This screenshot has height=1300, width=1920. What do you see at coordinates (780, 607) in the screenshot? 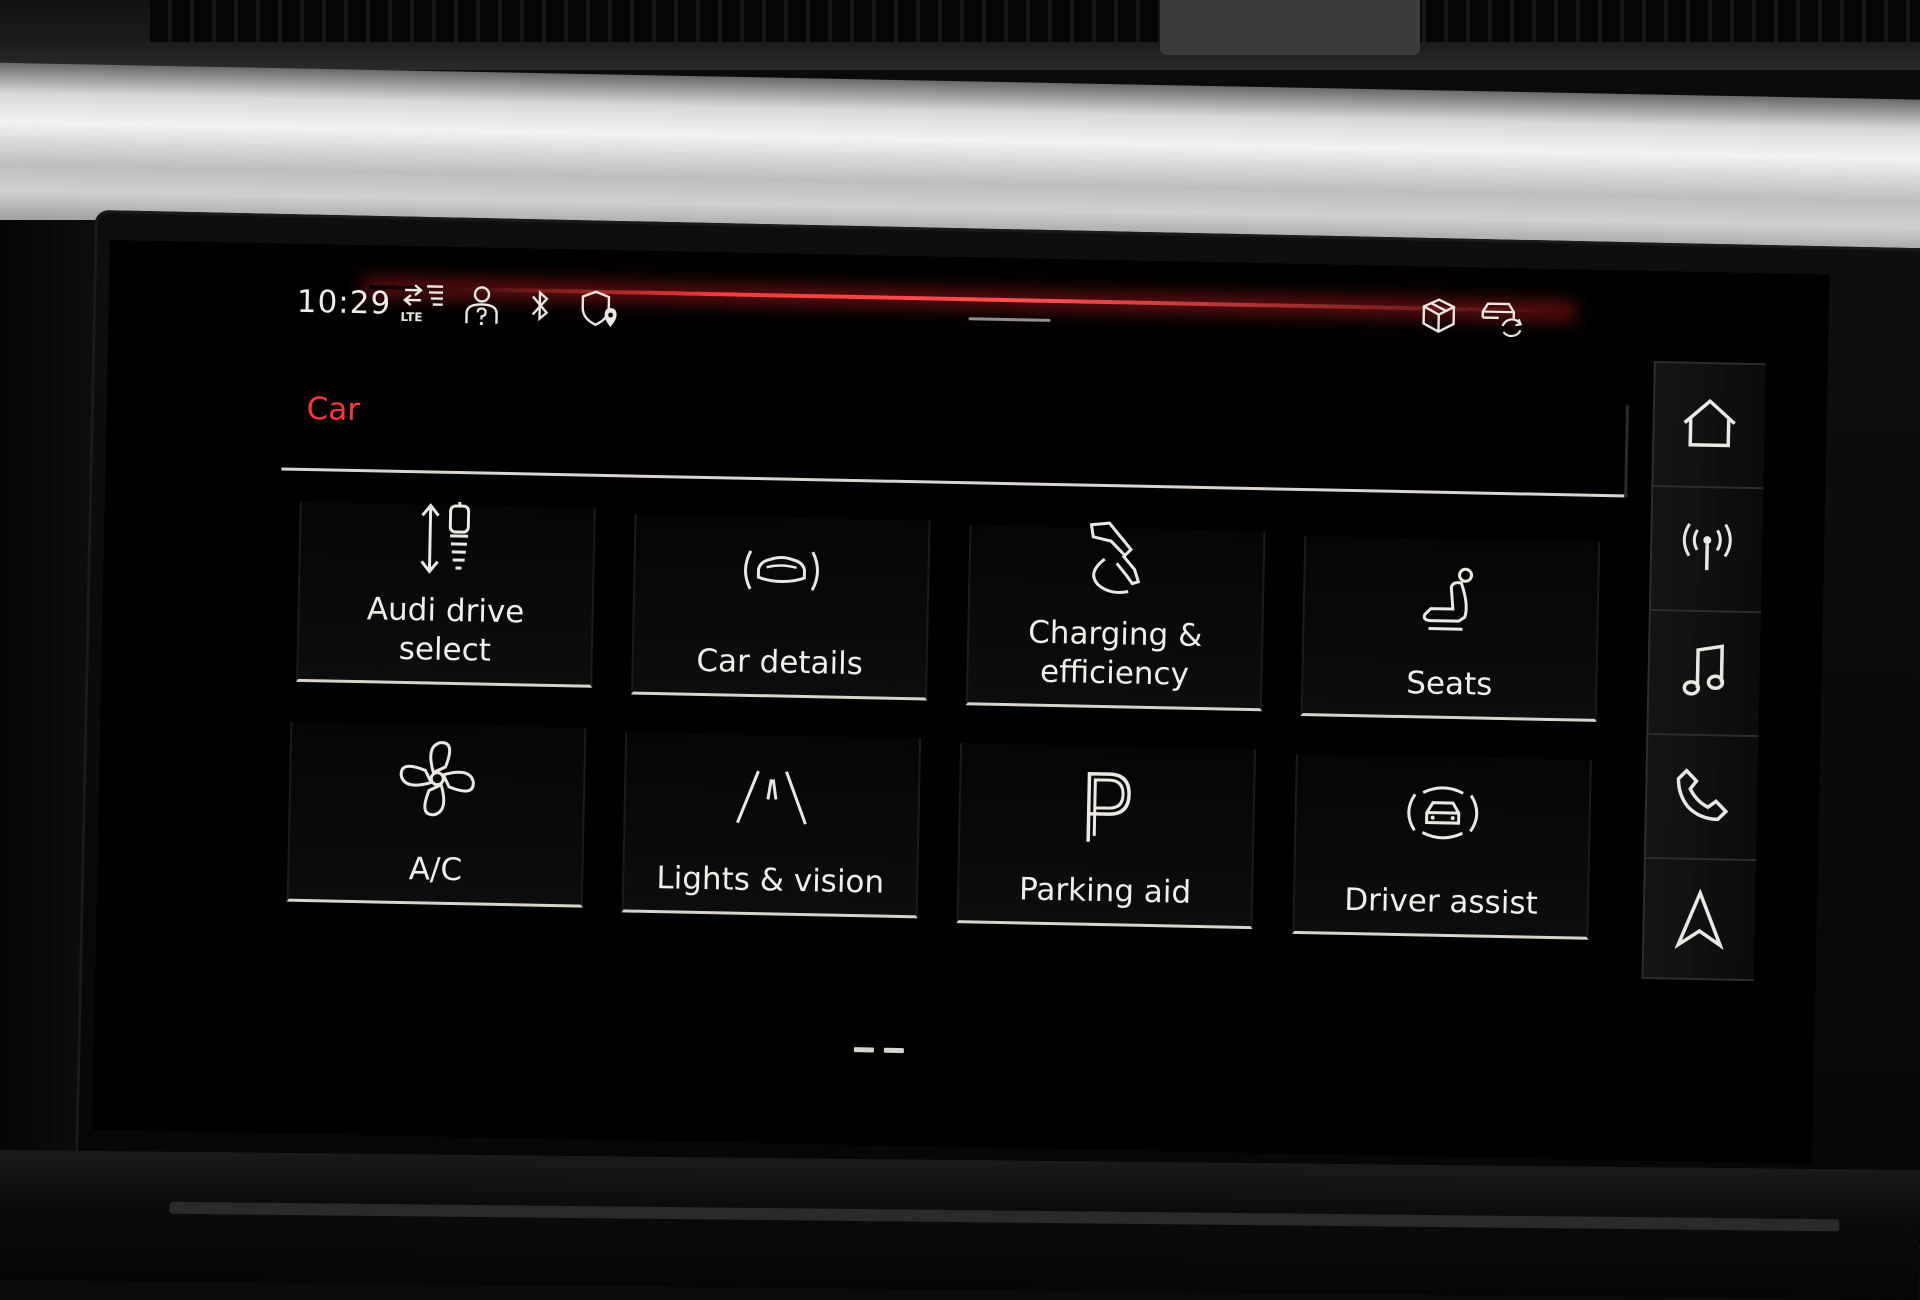
I see `tile-car-details: Car details` at bounding box center [780, 607].